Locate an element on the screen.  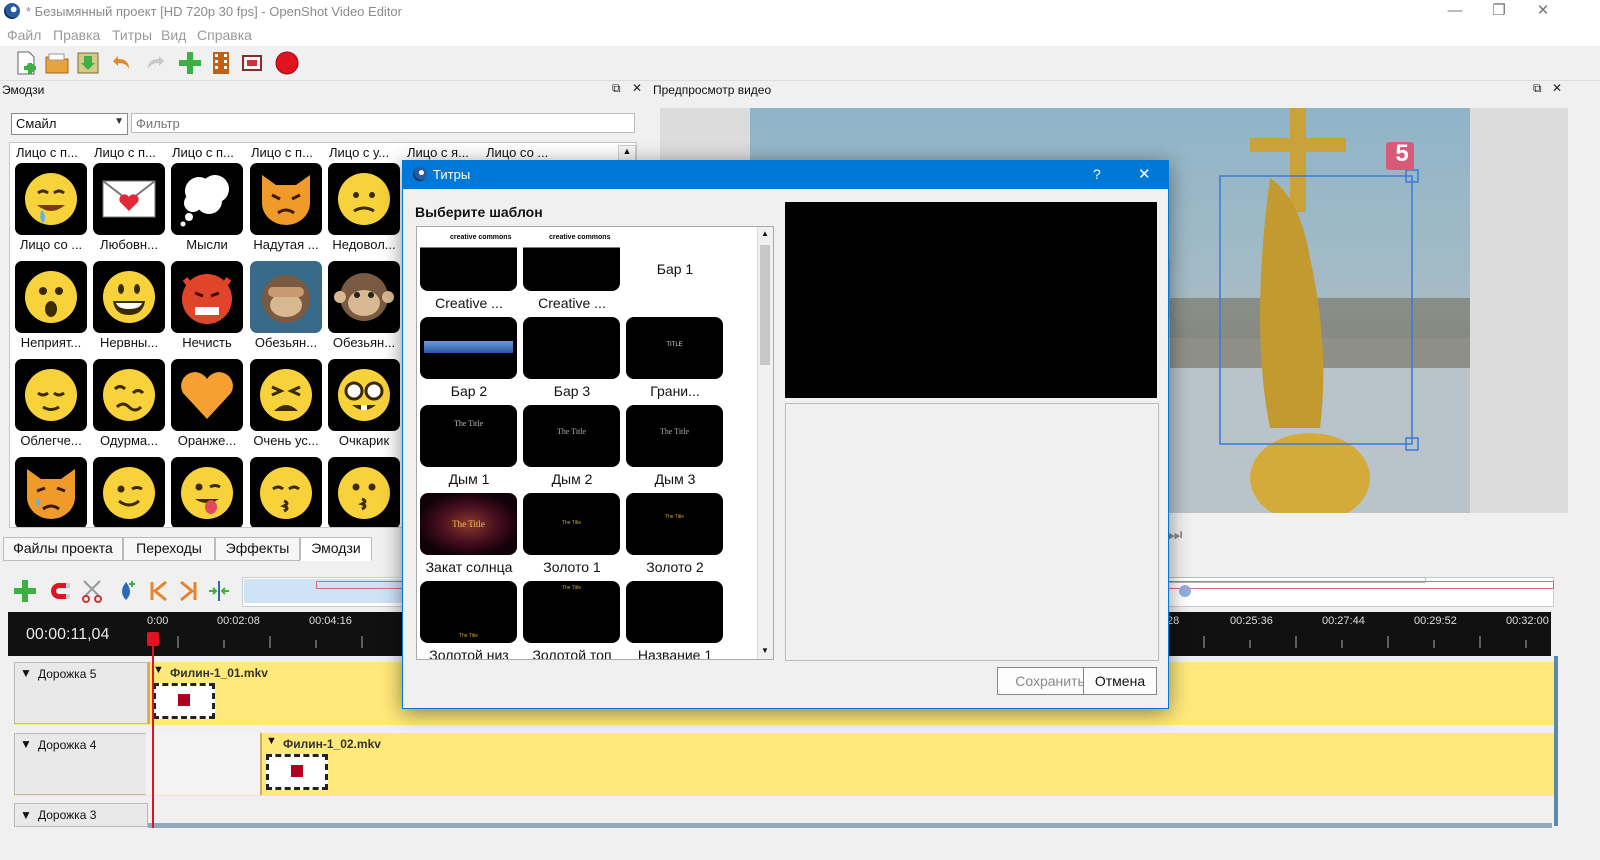
skip-end-icon: ⏭ is located at coordinates (1175, 536).